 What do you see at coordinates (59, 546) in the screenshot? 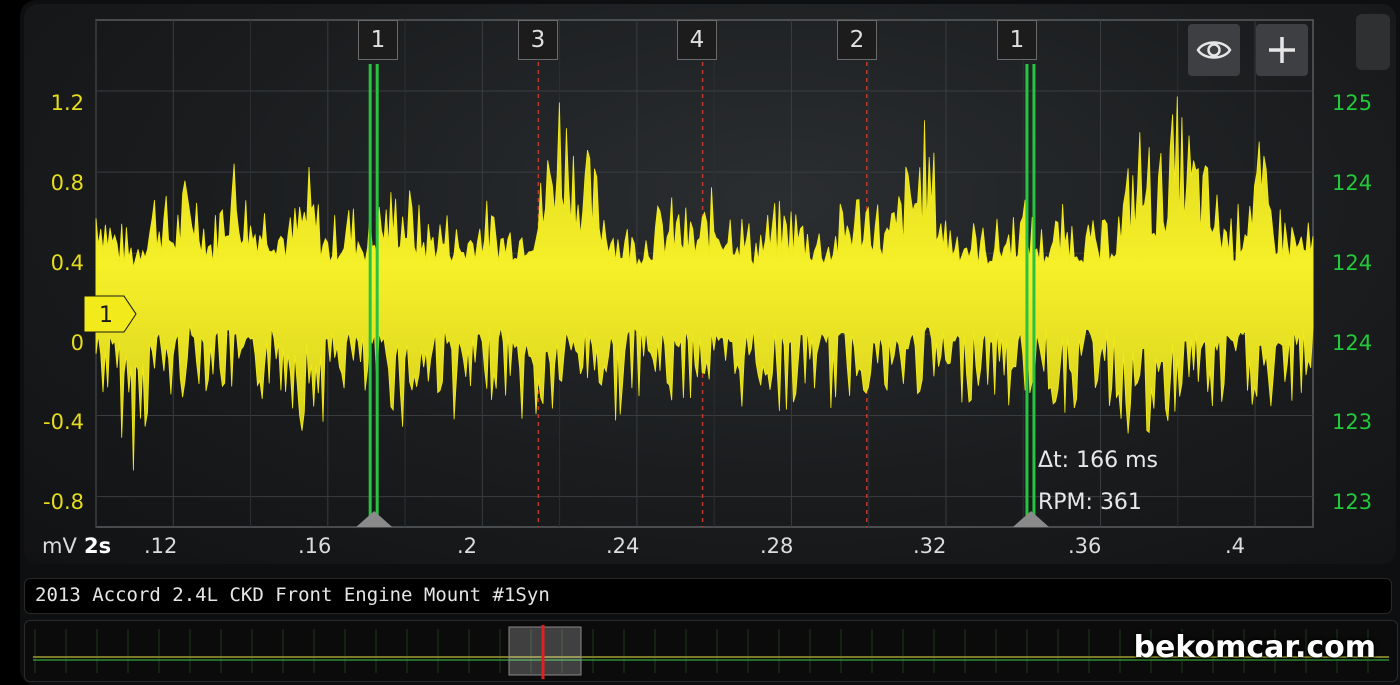
I see `left-unit-label: mV` at bounding box center [59, 546].